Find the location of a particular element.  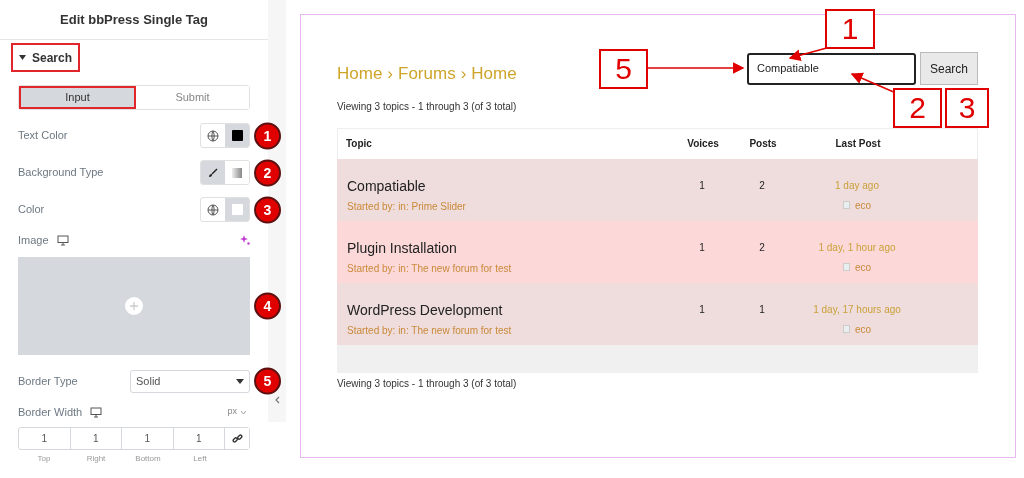

control-label: Border Width is located at coordinates (50, 412).